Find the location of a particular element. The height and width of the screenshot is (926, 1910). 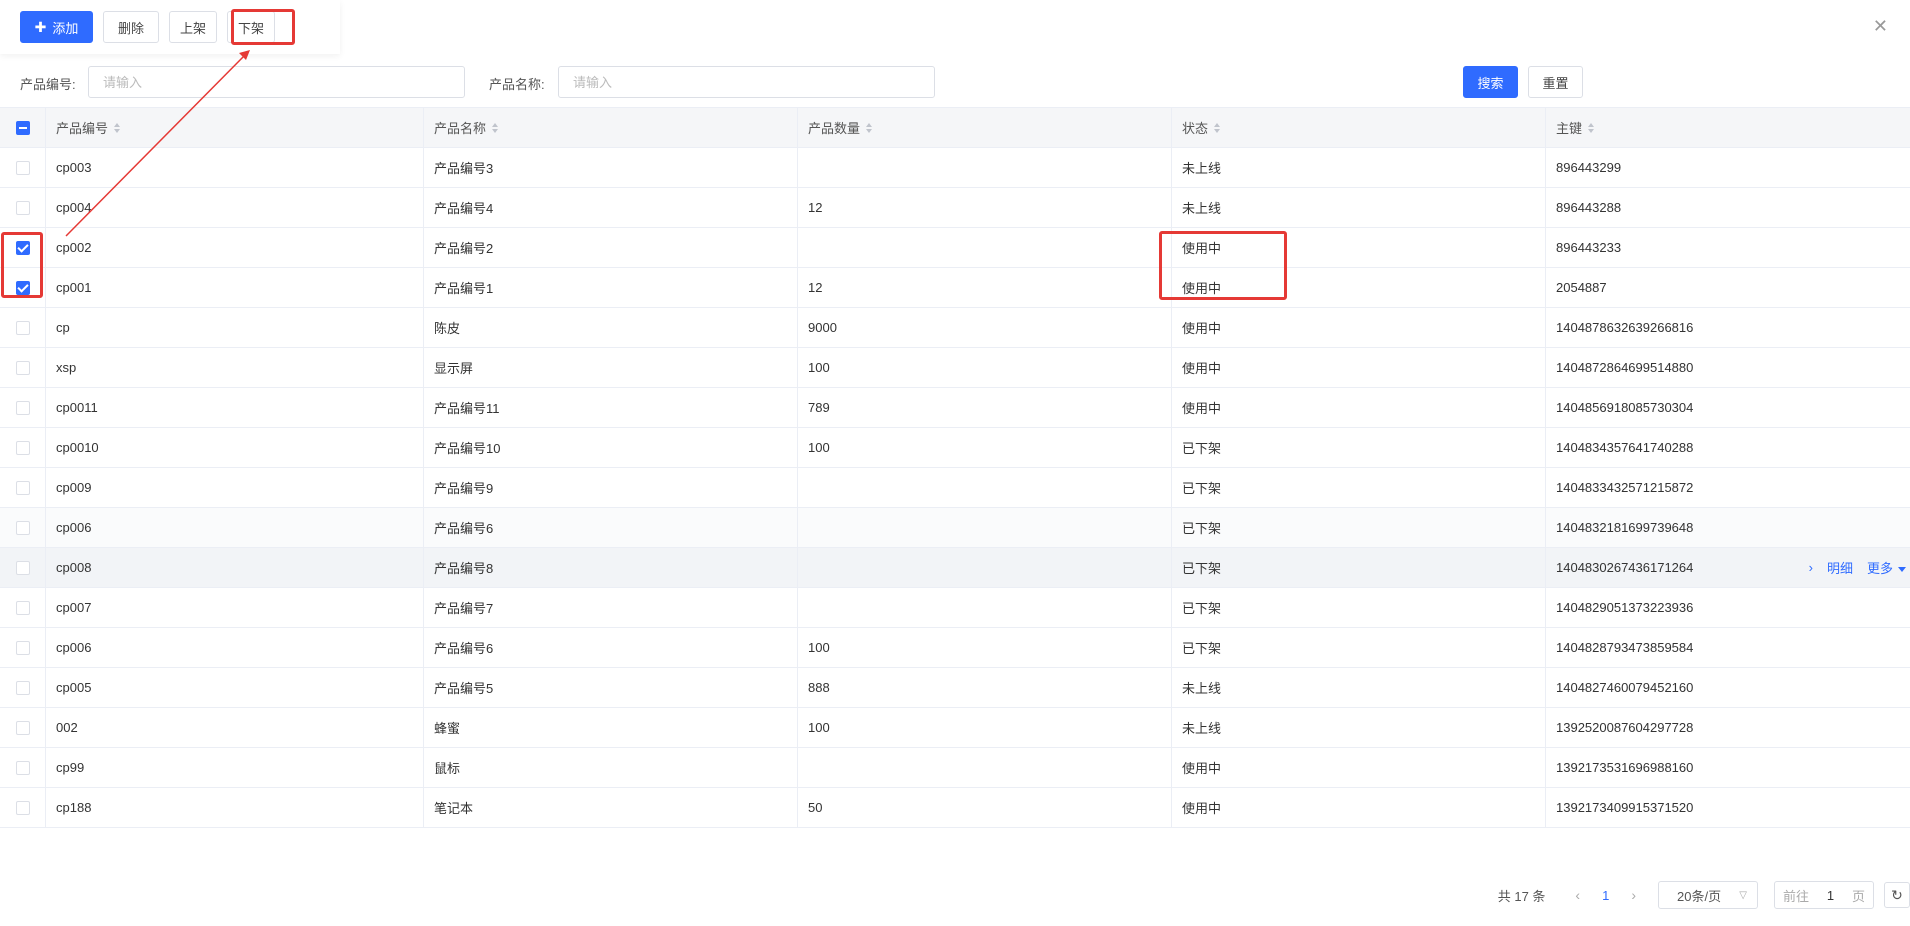

table-row: cp0010 产品编号10 100 已下架 1404834357641740288 is located at coordinates (955, 448).